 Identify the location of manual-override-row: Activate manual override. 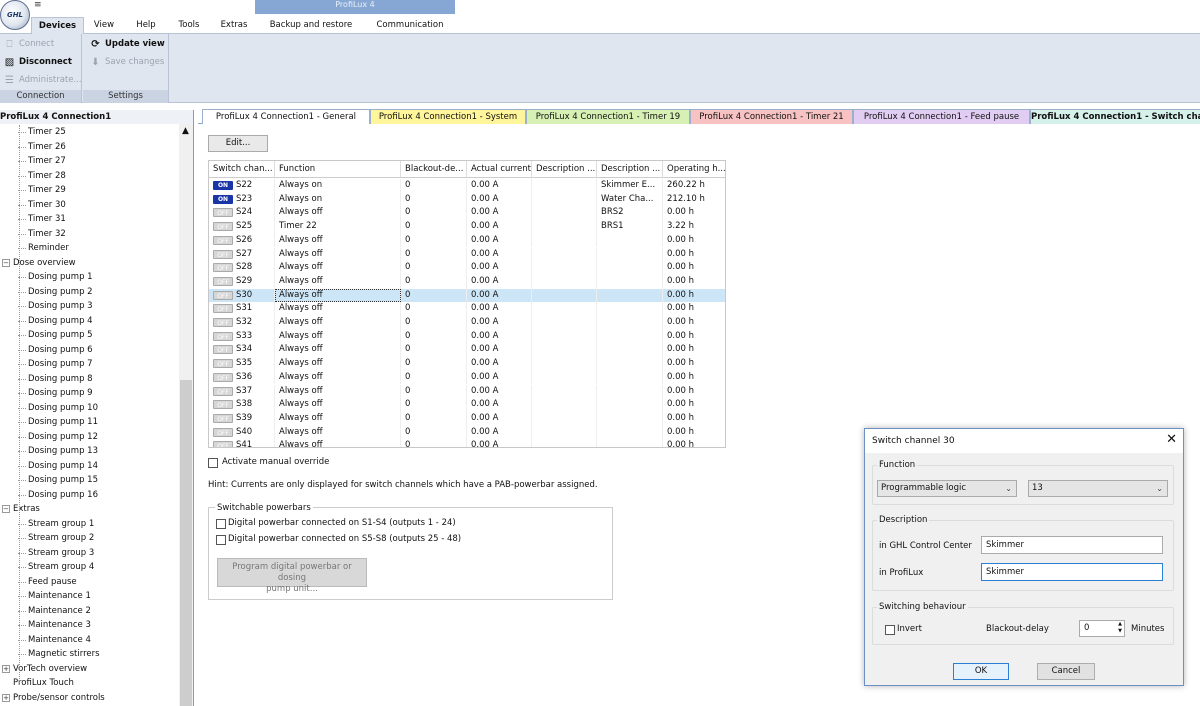
(308, 463).